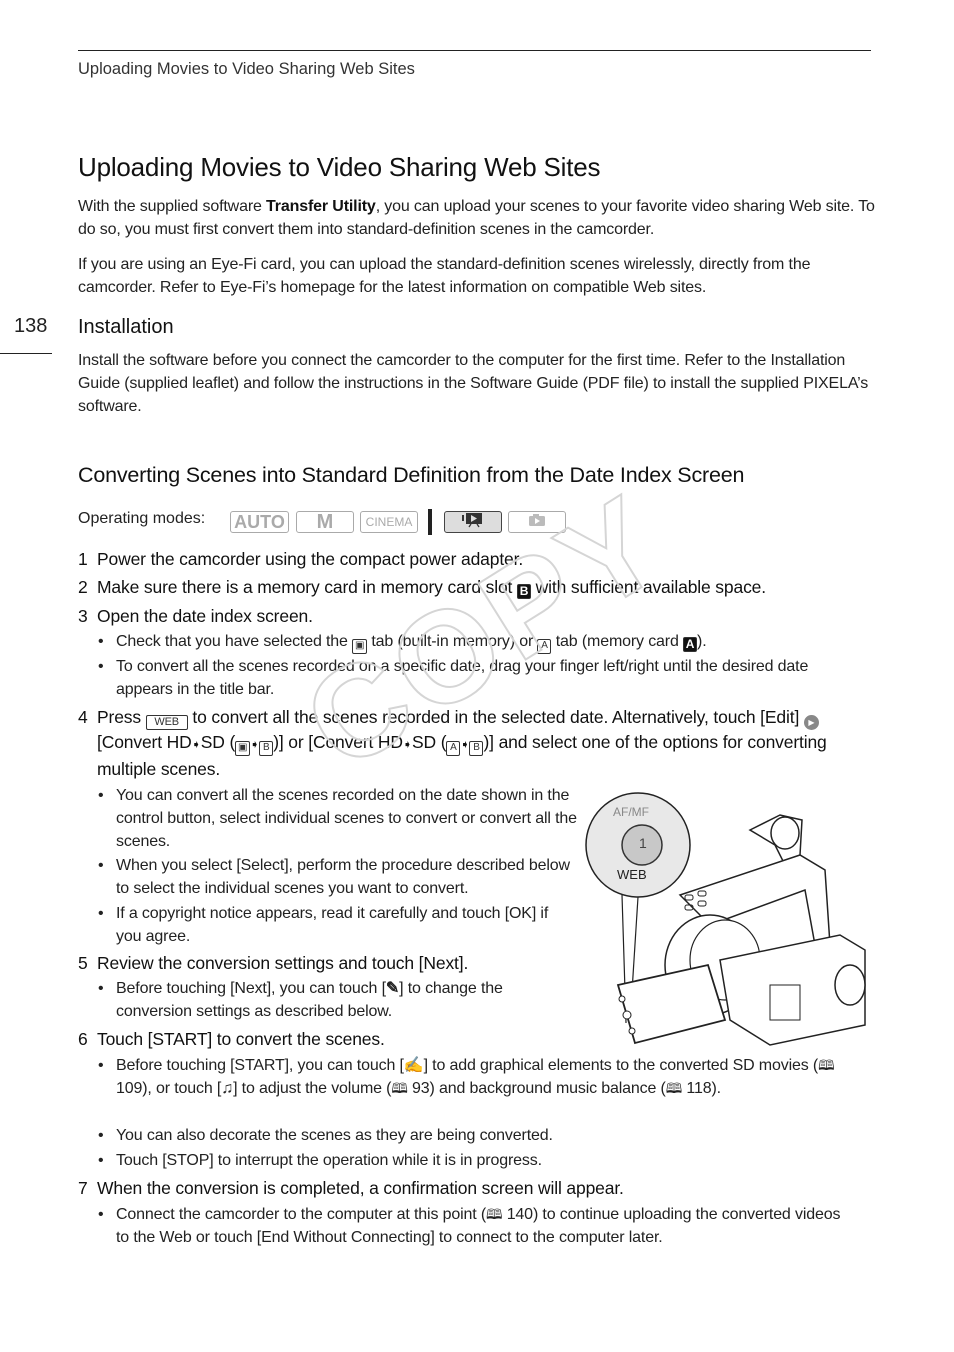 The height and width of the screenshot is (1352, 954). What do you see at coordinates (519, 1214) in the screenshot?
I see `page-reference: 140` at bounding box center [519, 1214].